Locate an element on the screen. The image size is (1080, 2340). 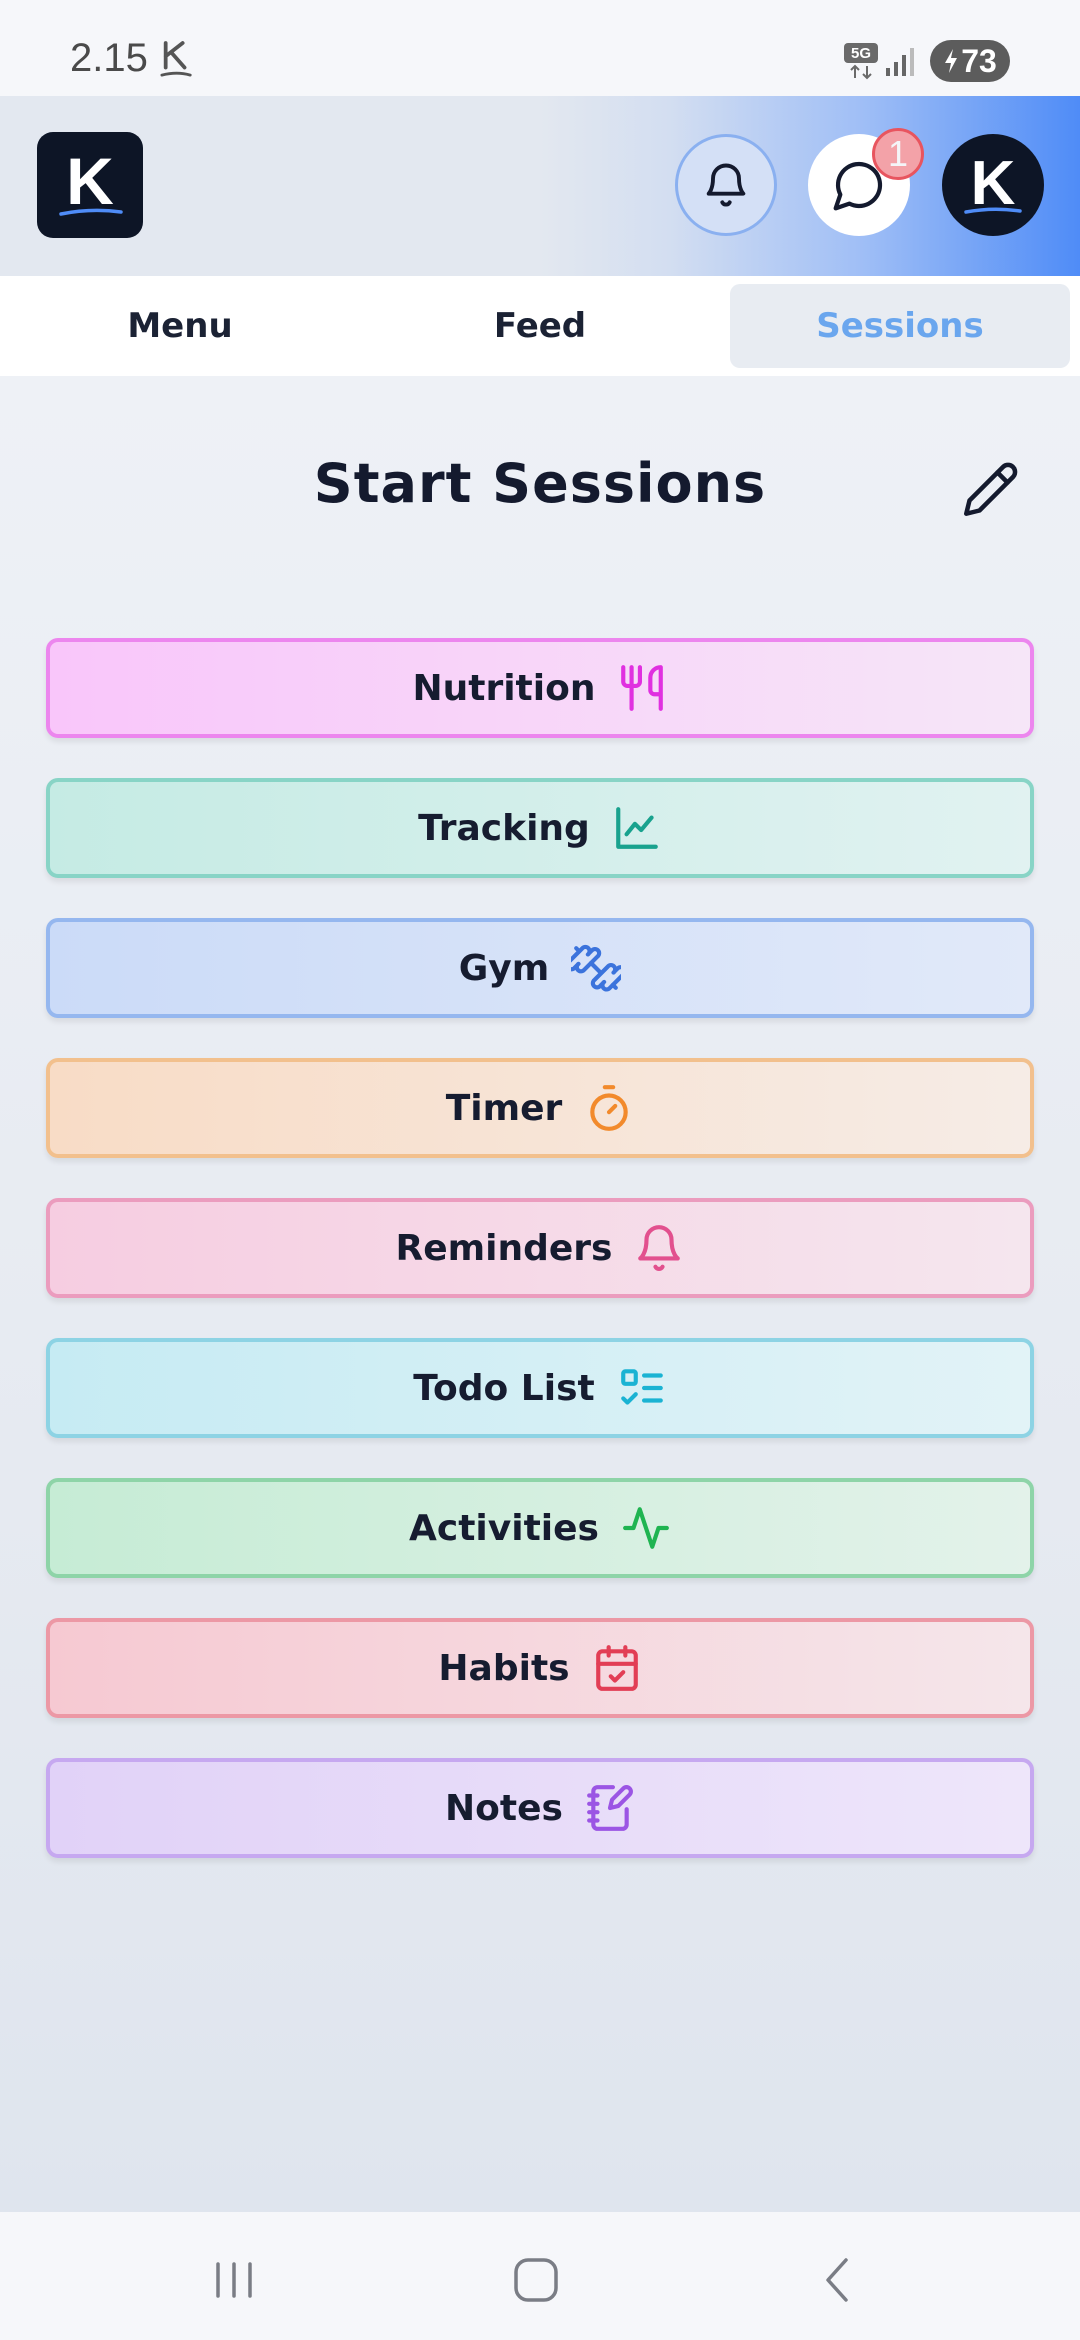
profile-avatar-button: K is located at coordinates (993, 185).